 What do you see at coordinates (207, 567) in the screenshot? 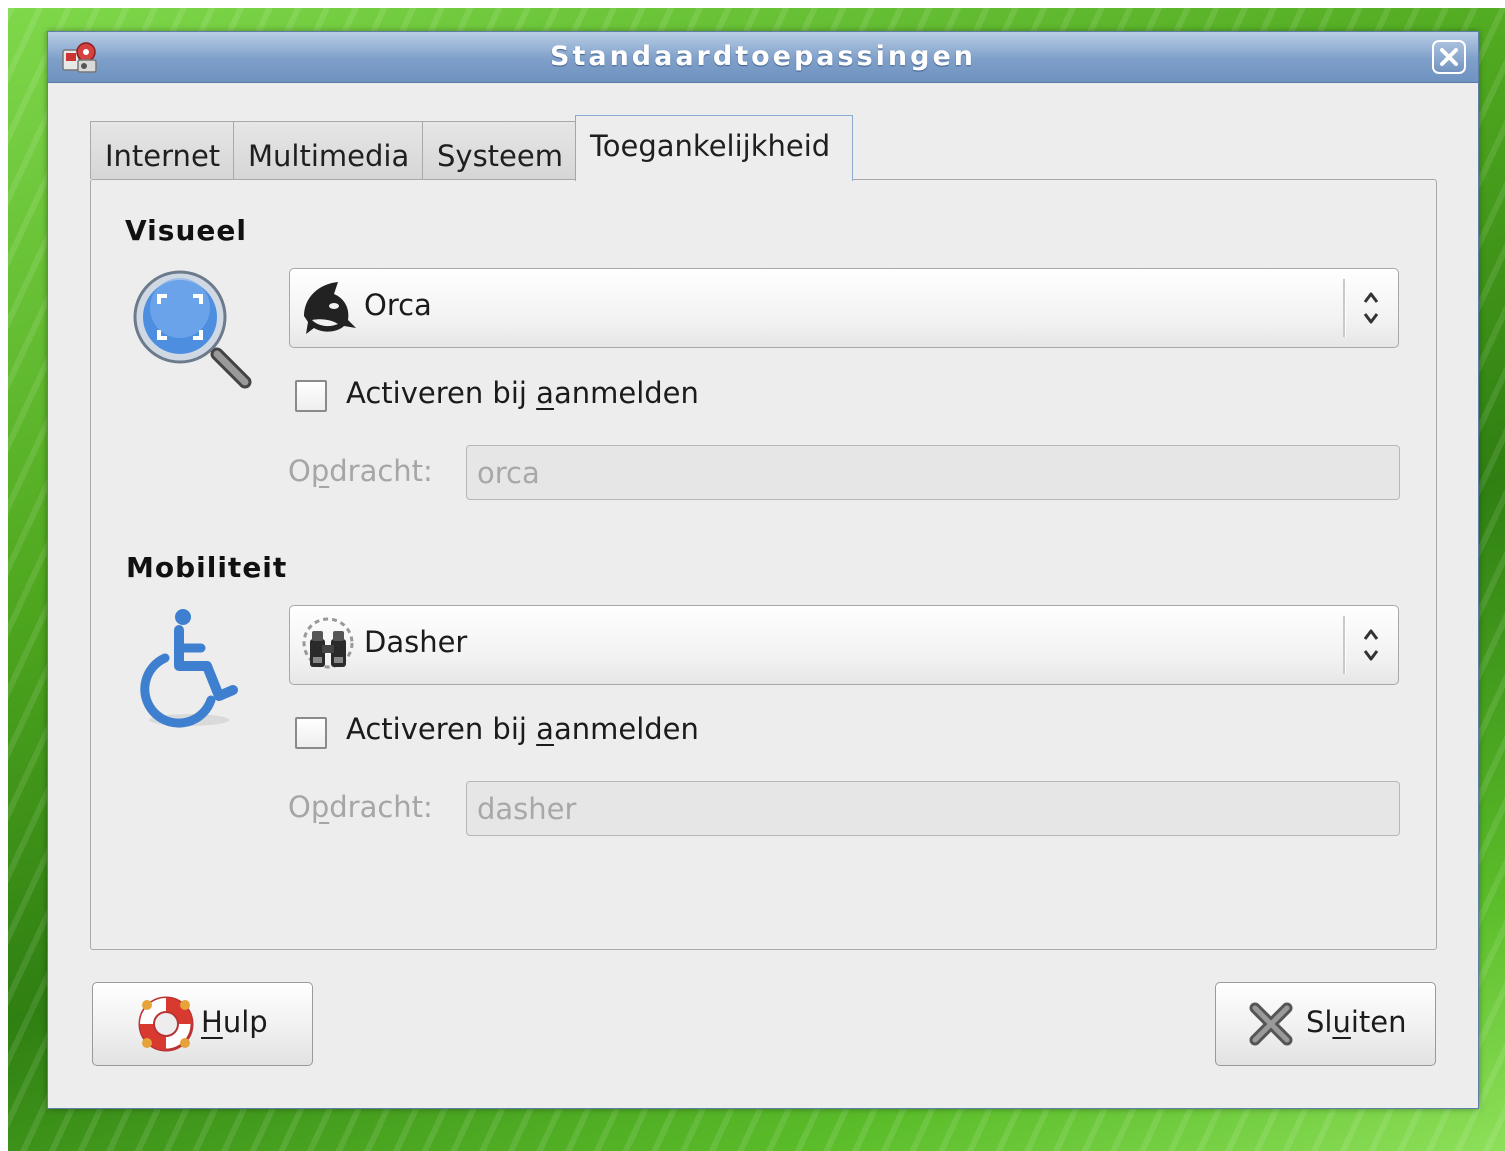
I see `section-title-mobility: Mobiliteit` at bounding box center [207, 567].